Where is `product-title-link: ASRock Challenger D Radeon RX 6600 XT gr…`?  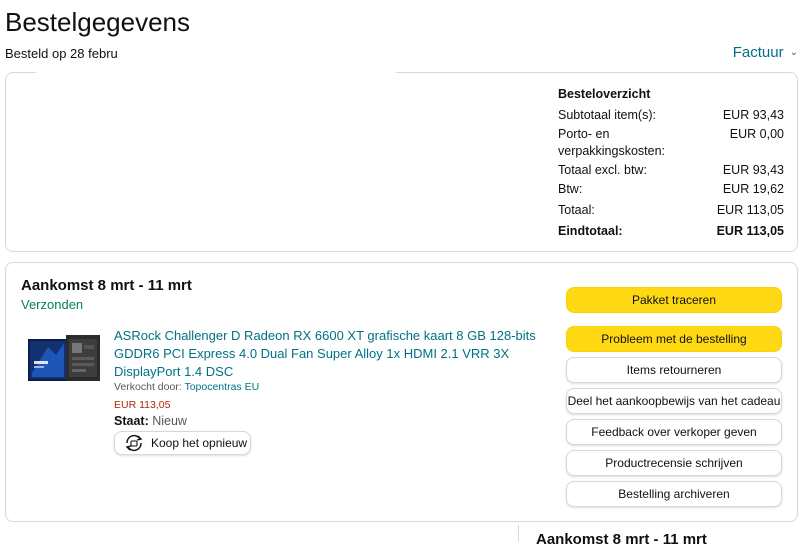
product-title-link: ASRock Challenger D Radeon RX 6600 XT gr… is located at coordinates (329, 354).